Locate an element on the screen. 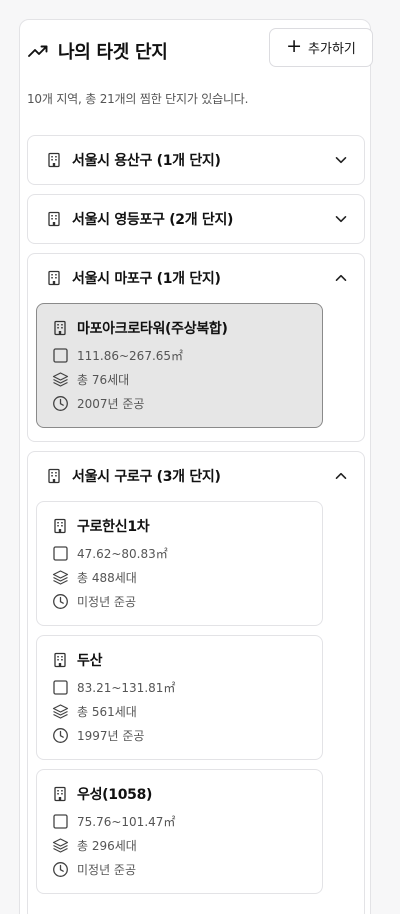 The image size is (400, 914). complex-name-row: 구로한신1차 is located at coordinates (101, 526).